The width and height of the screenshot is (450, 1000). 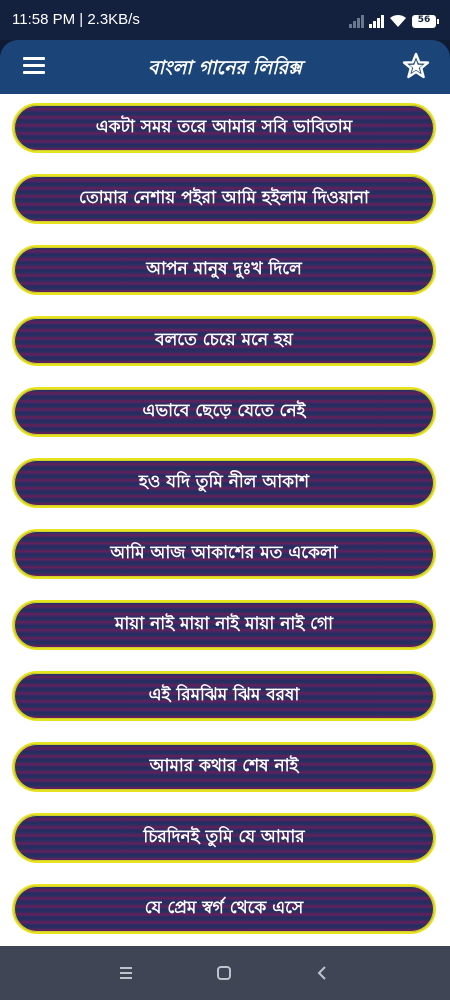 I want to click on song-item: এই রিমঝিম ঝিম বরষা, so click(x=224, y=696).